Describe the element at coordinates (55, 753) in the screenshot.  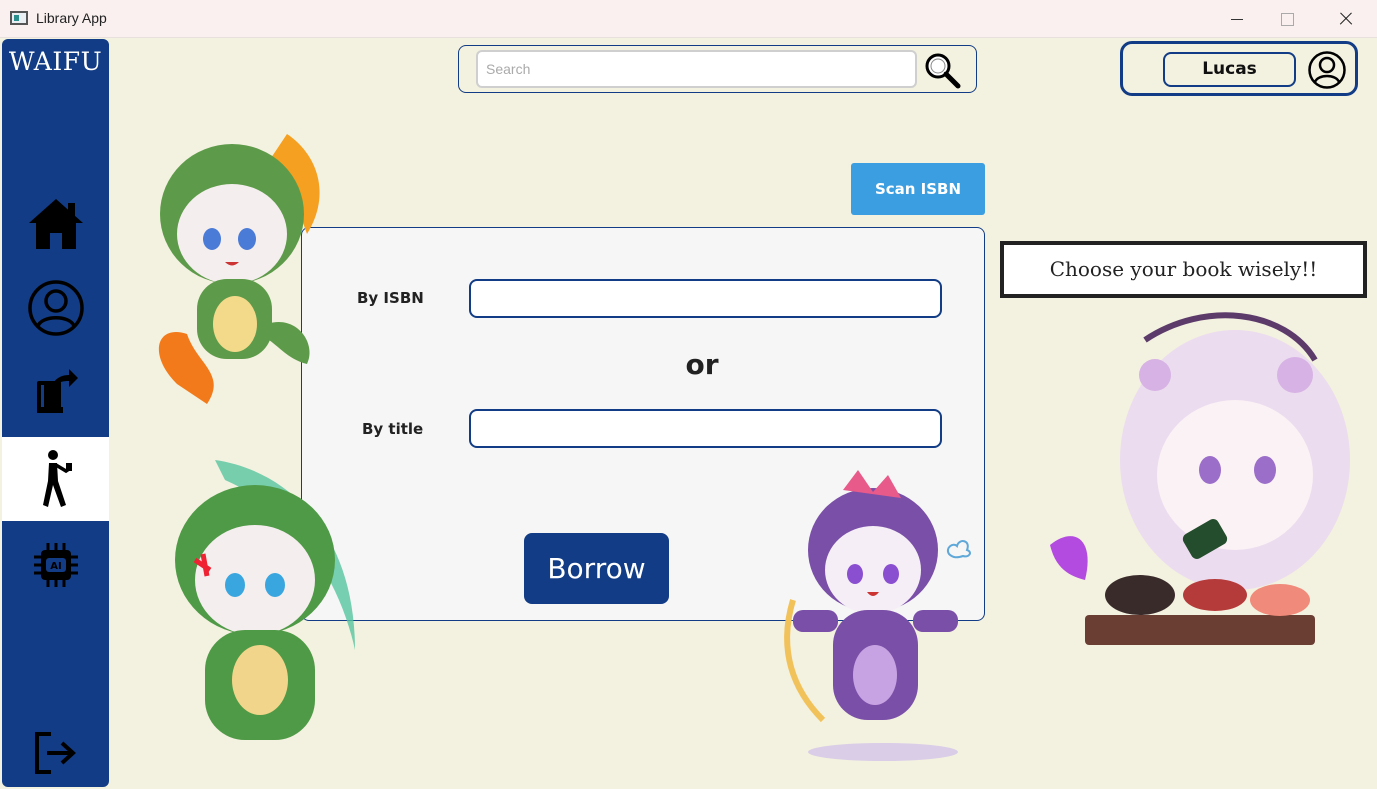
I see `logout-icon` at that location.